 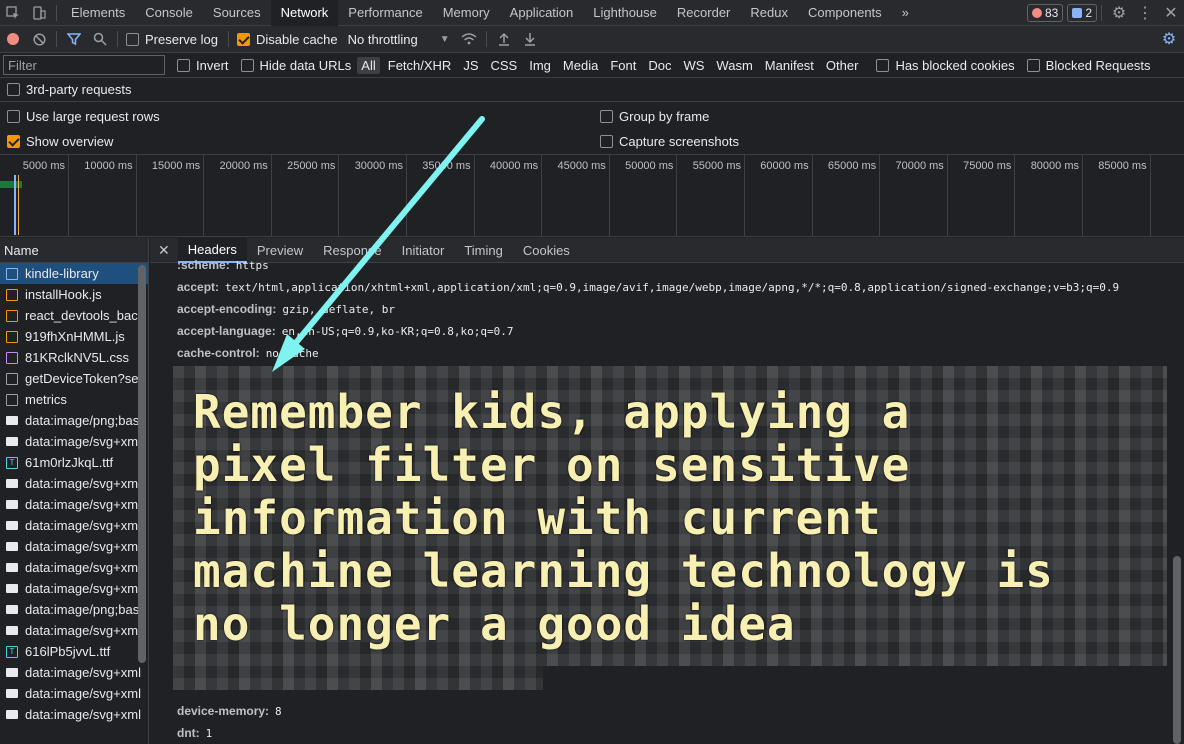 What do you see at coordinates (1045, 12) in the screenshot?
I see `error-count-badge: 83` at bounding box center [1045, 12].